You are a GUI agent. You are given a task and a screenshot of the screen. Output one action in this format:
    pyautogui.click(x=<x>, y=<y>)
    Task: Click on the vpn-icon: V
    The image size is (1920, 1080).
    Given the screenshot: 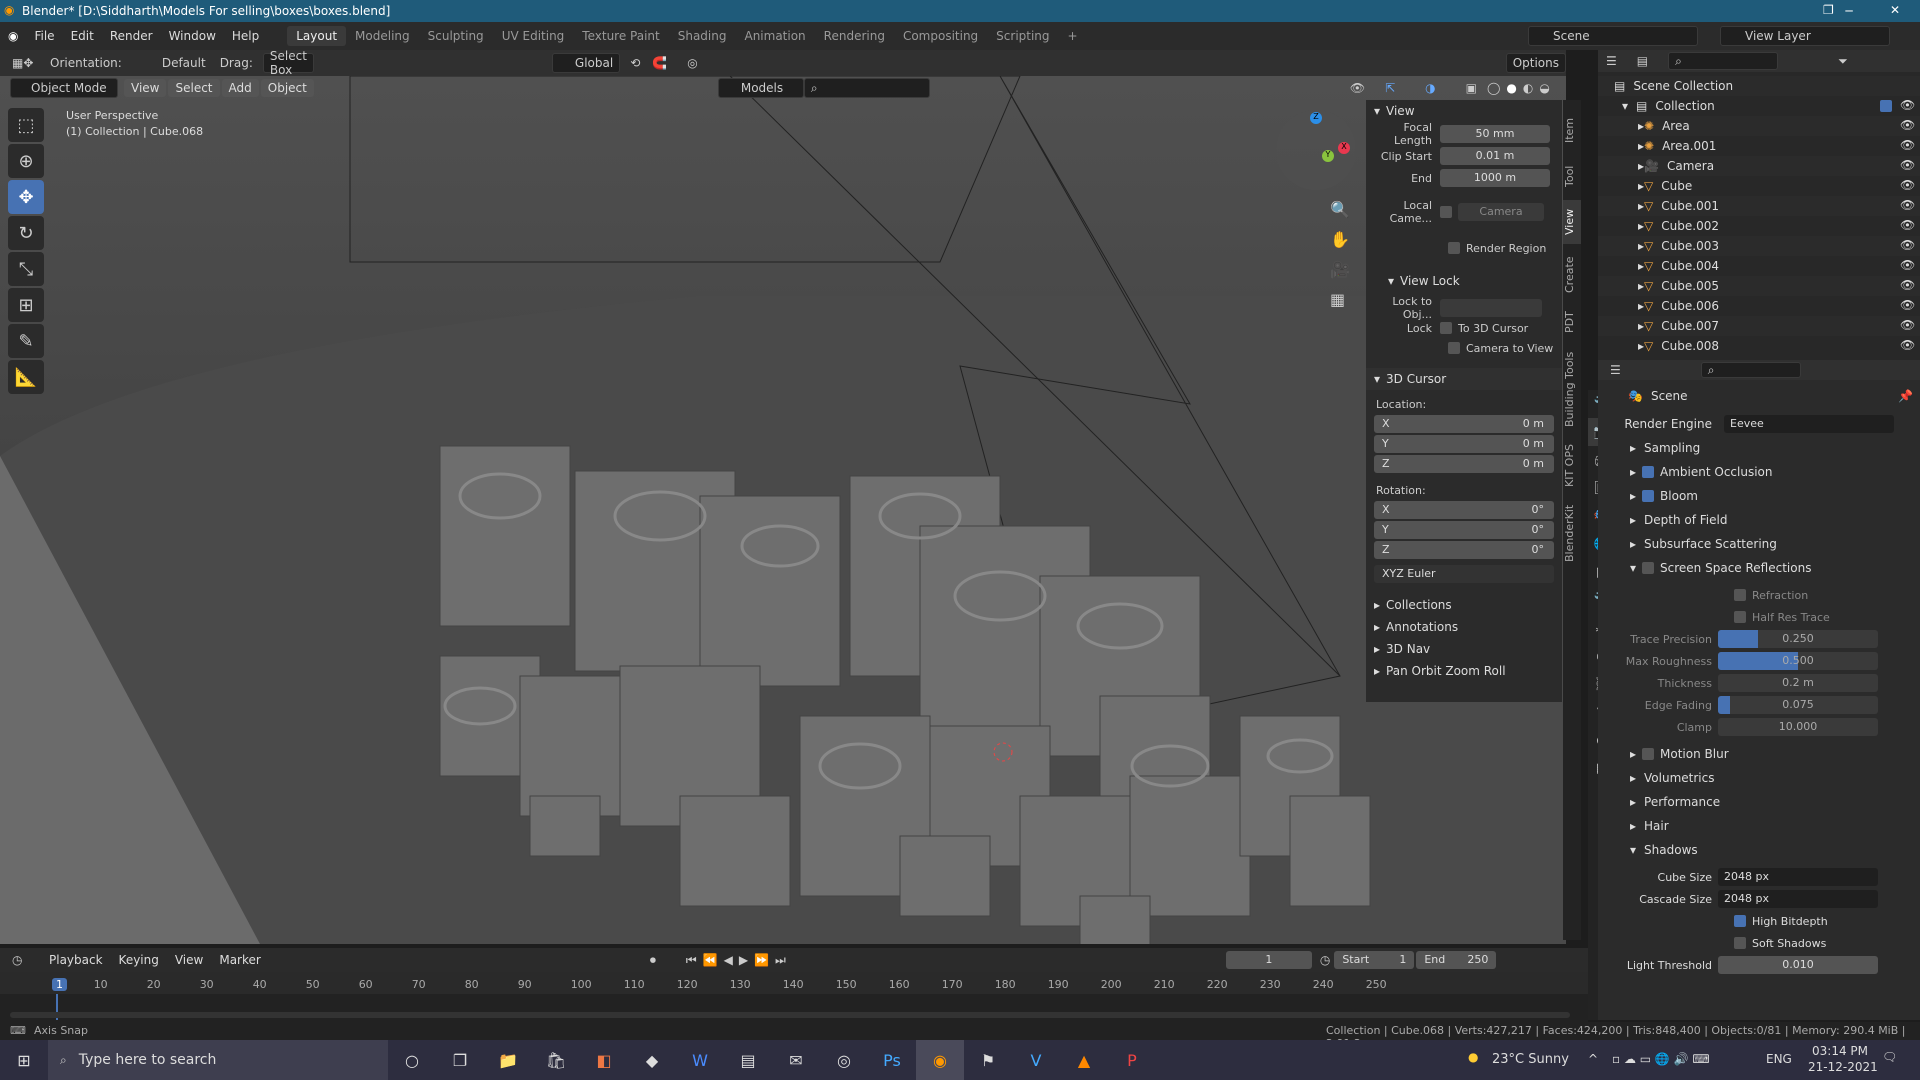 What is the action you would take?
    pyautogui.click(x=1036, y=1060)
    